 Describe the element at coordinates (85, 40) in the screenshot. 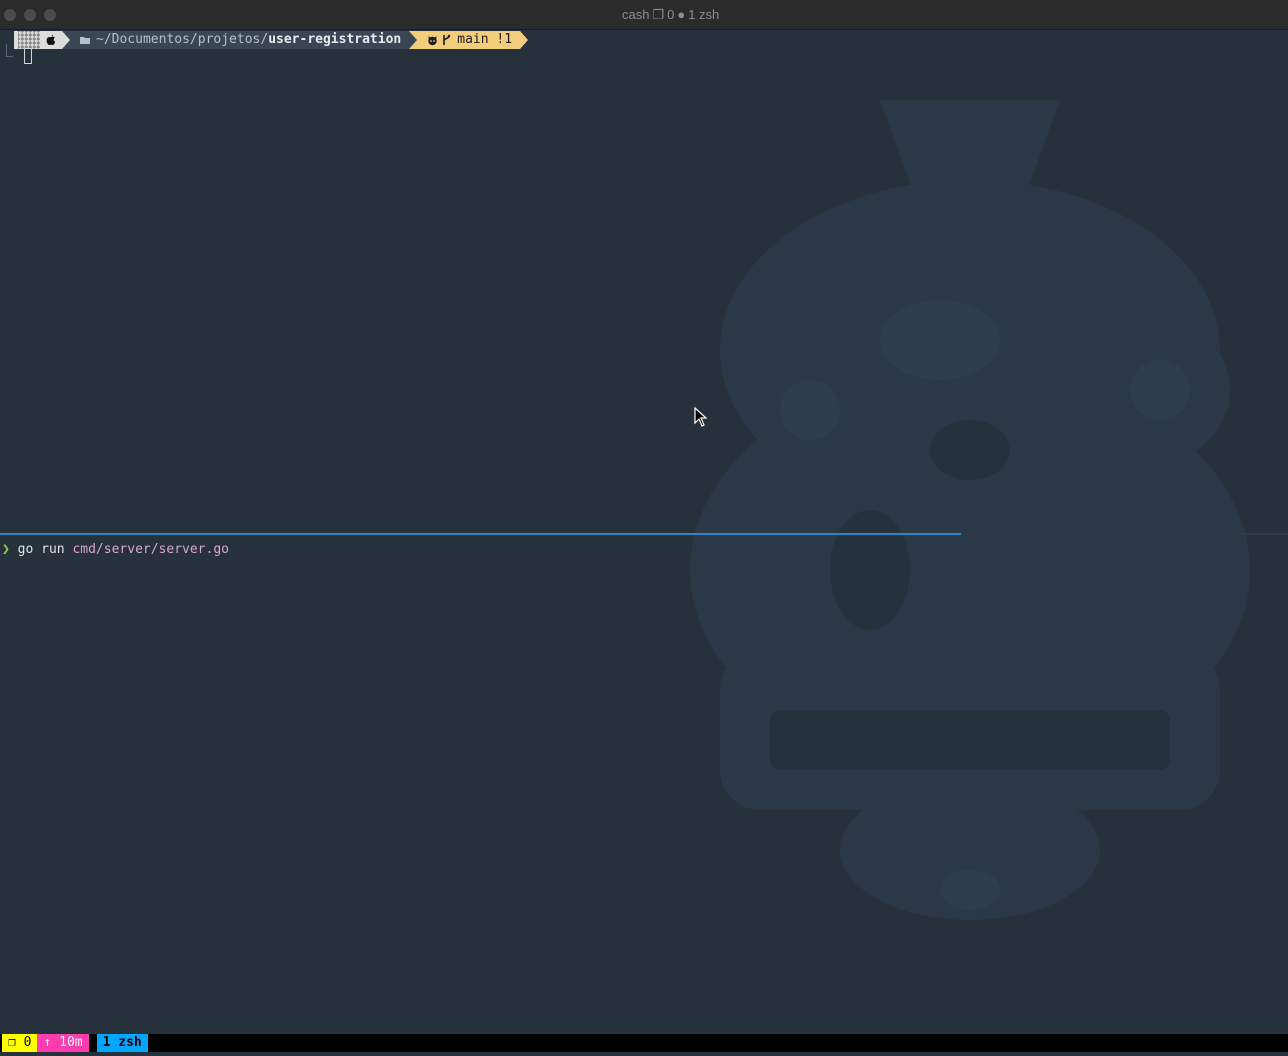

I see `folder-icon` at that location.